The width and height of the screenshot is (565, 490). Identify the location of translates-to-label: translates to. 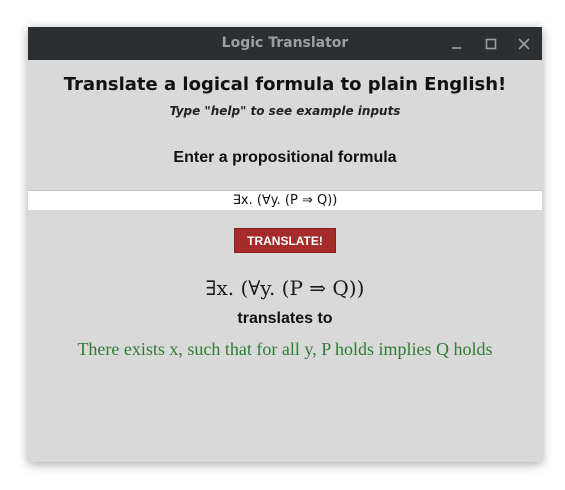
(285, 318).